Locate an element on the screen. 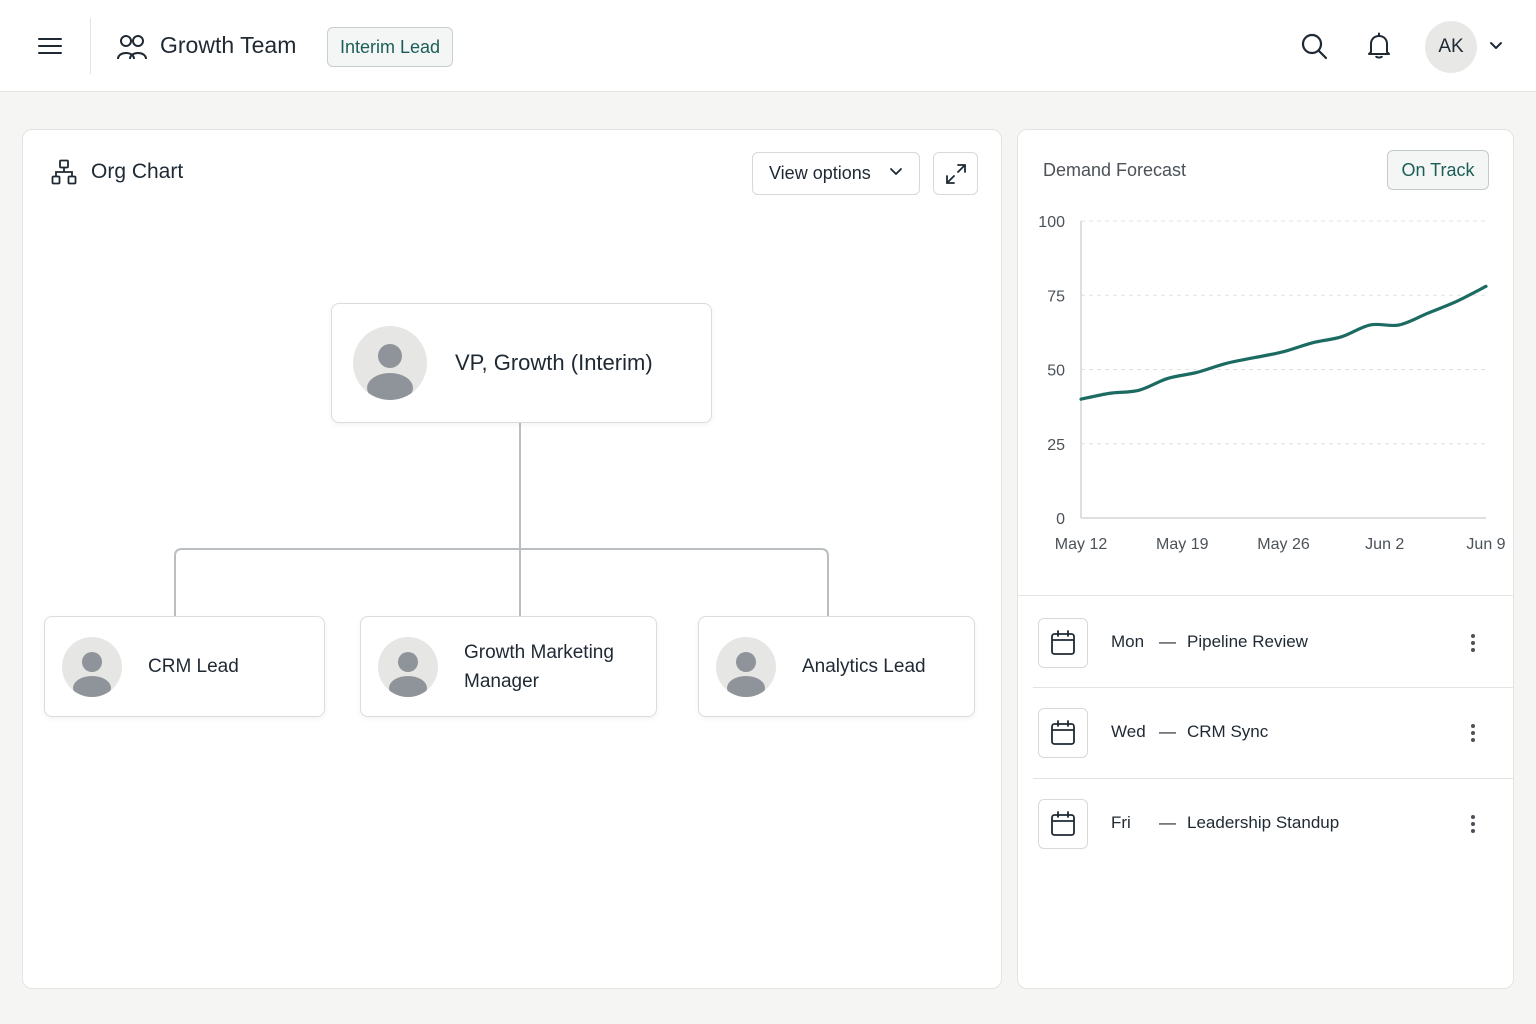 Image resolution: width=1536 pixels, height=1024 pixels. team-title: Growth Team is located at coordinates (228, 45).